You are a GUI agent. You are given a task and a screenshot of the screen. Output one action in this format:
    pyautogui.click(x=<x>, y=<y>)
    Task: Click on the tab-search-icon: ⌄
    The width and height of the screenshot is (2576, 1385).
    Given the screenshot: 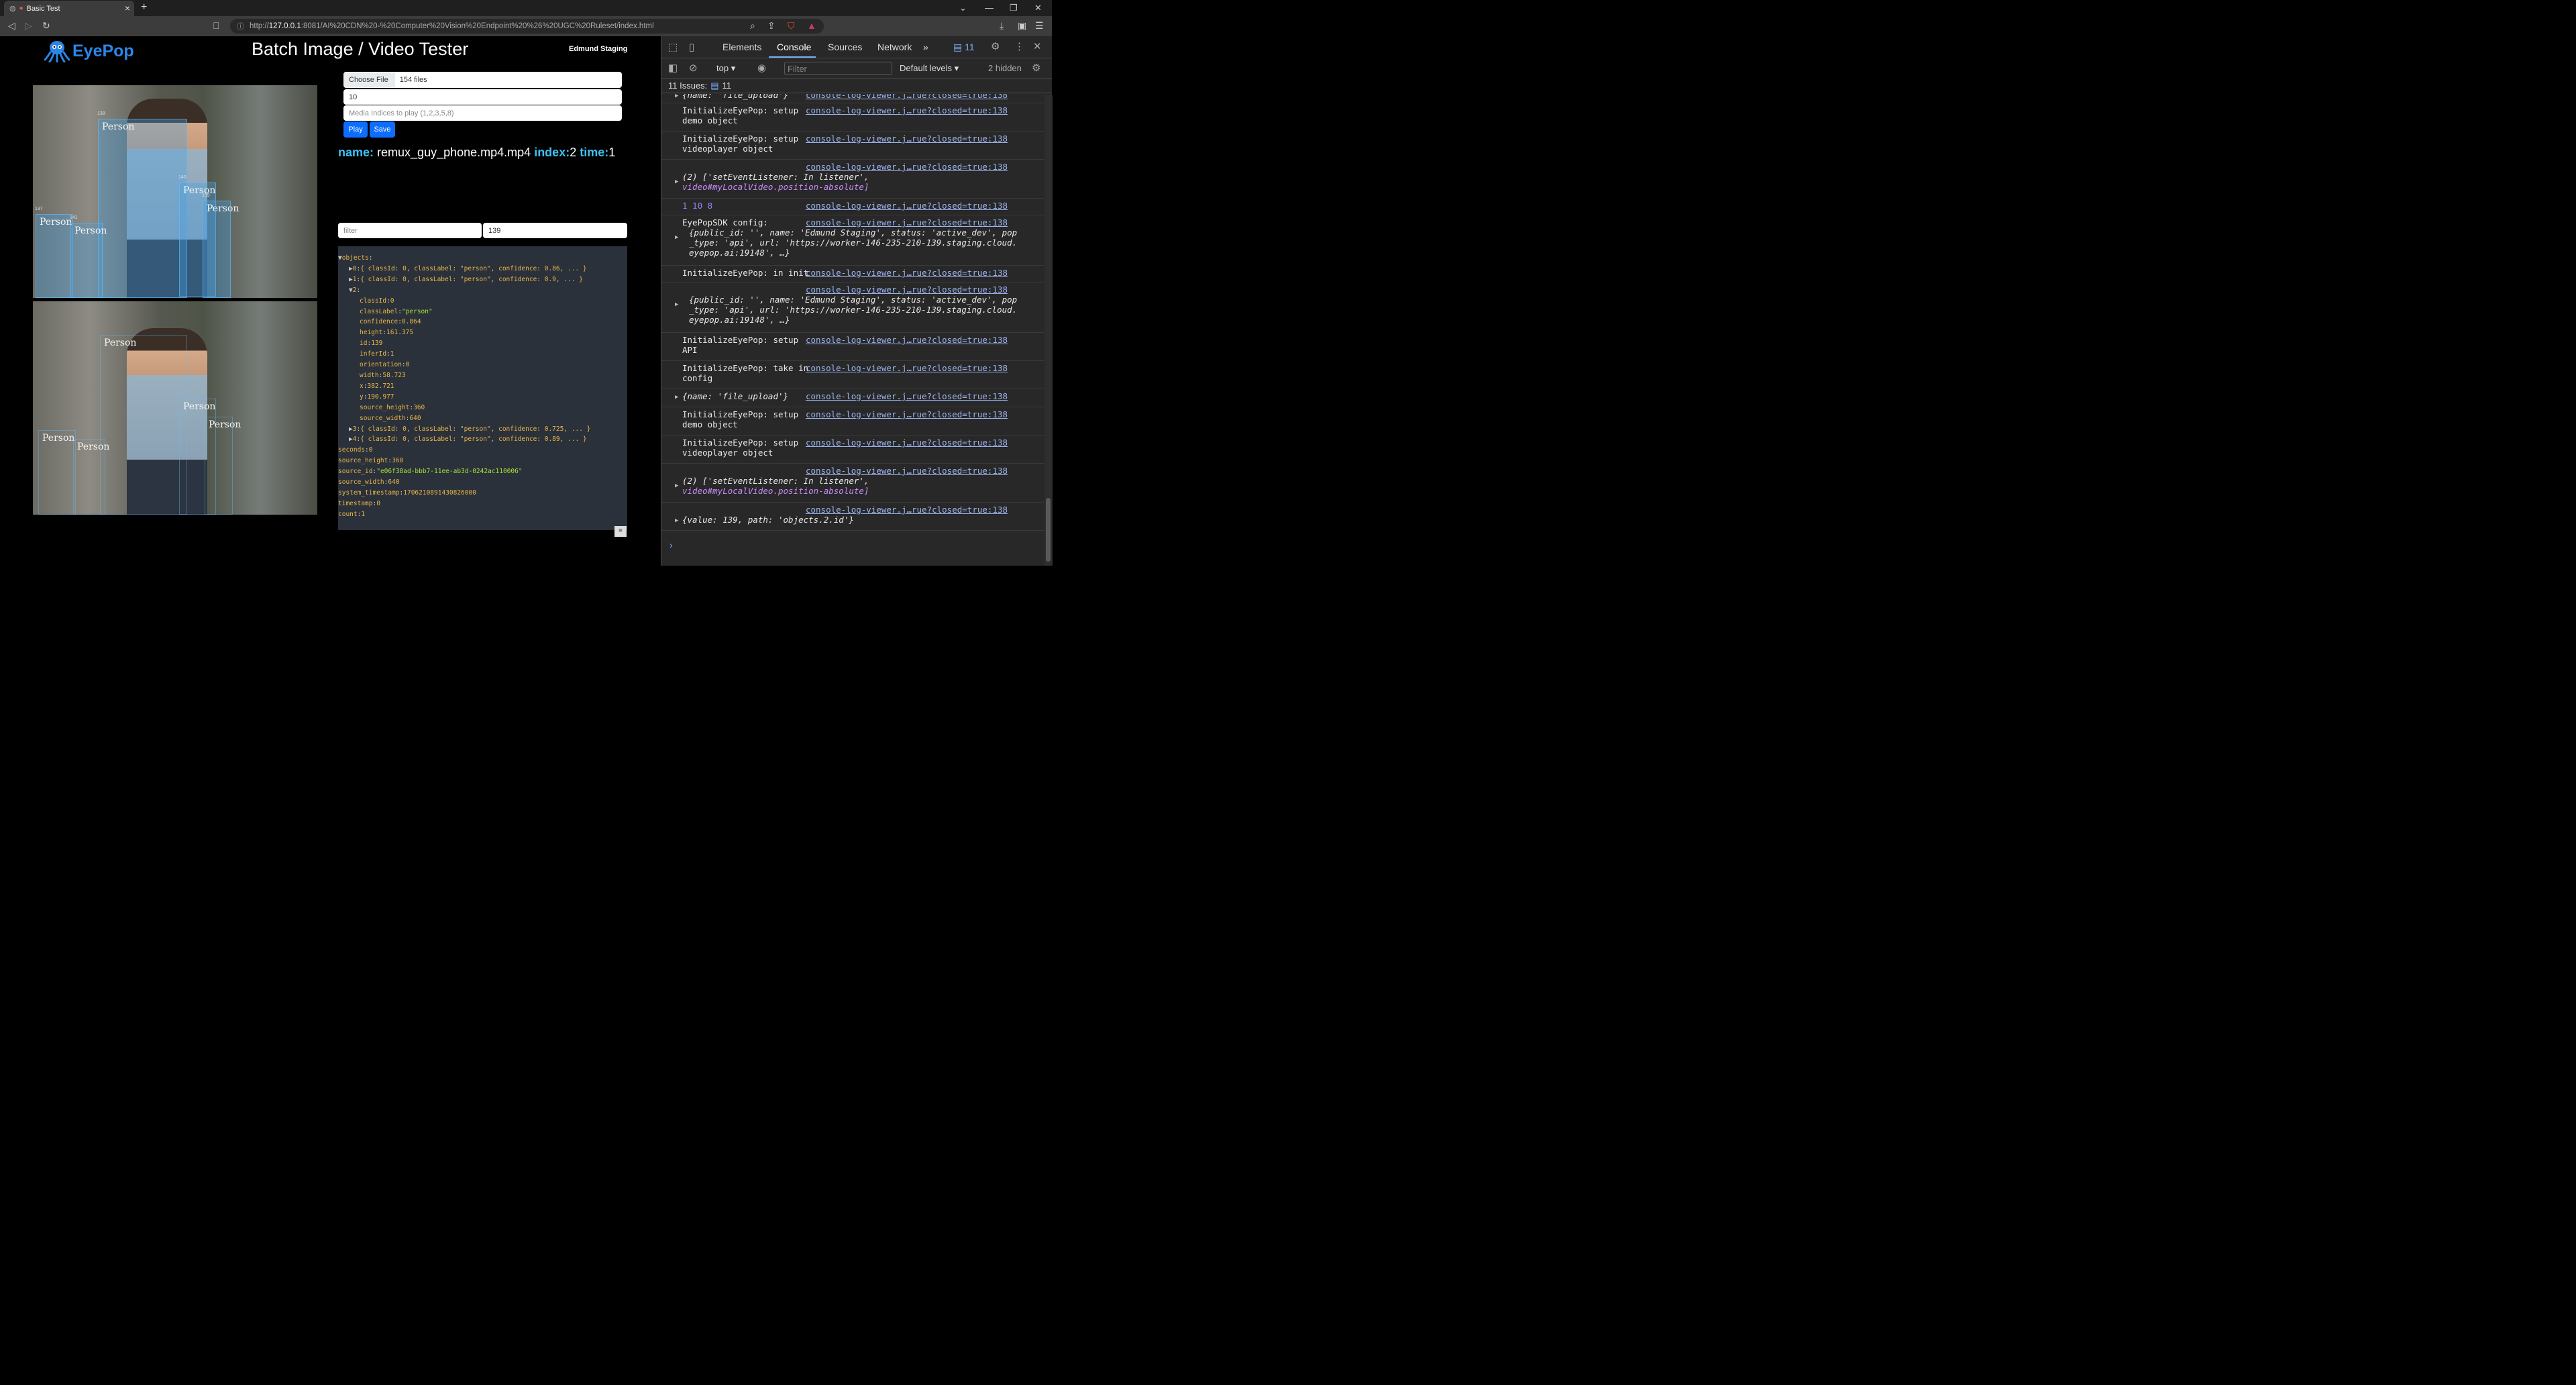 What is the action you would take?
    pyautogui.click(x=963, y=8)
    